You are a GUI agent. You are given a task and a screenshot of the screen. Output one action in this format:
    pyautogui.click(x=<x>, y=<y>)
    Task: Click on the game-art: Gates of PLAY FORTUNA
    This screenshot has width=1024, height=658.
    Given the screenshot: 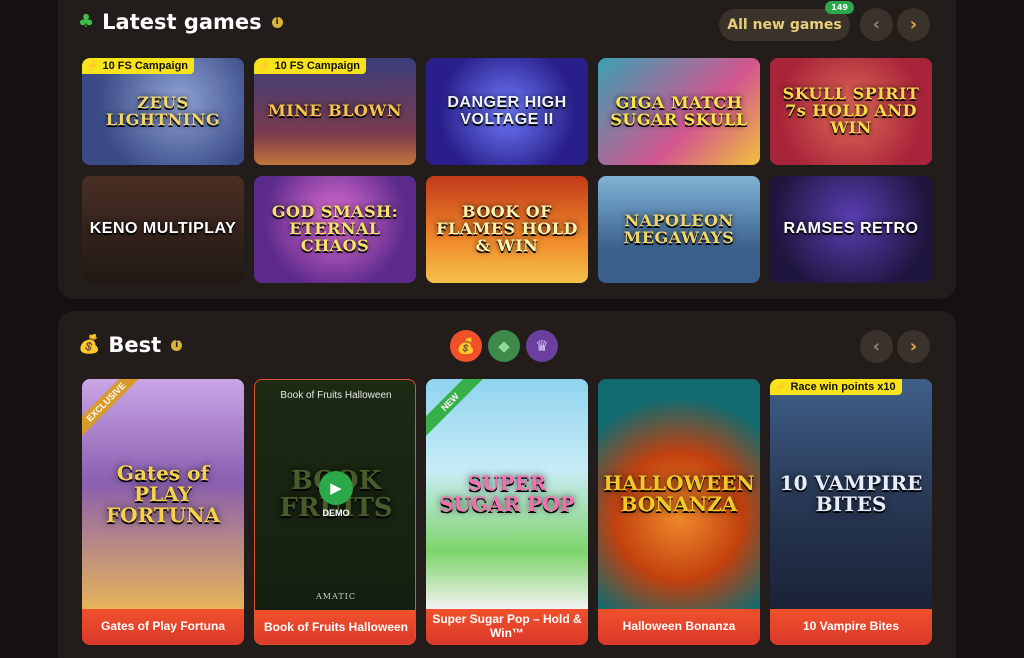 What is the action you would take?
    pyautogui.click(x=163, y=494)
    